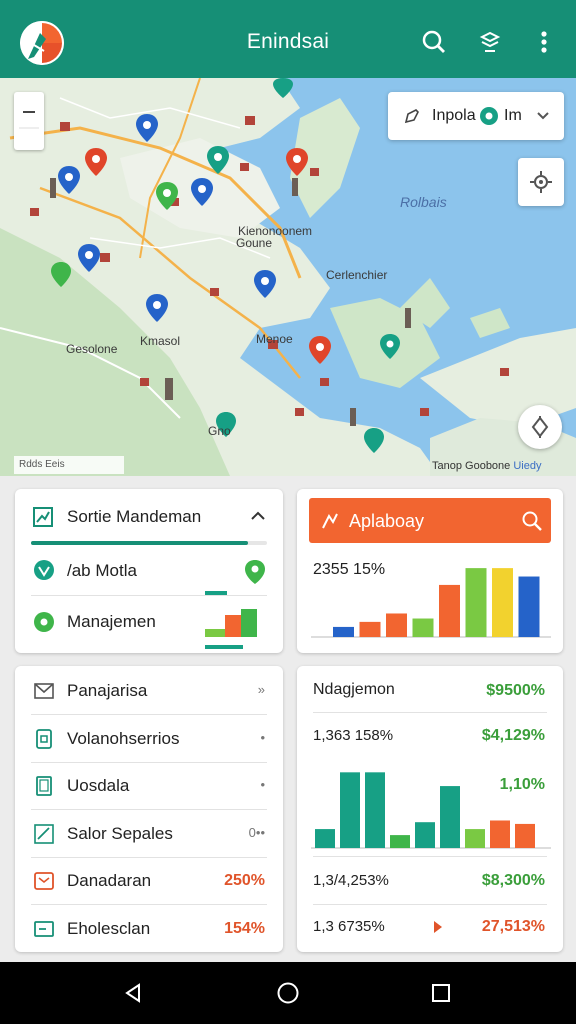 This screenshot has height=1024, width=576. What do you see at coordinates (274, 339) in the screenshot?
I see `map-label-city: Menoe` at bounding box center [274, 339].